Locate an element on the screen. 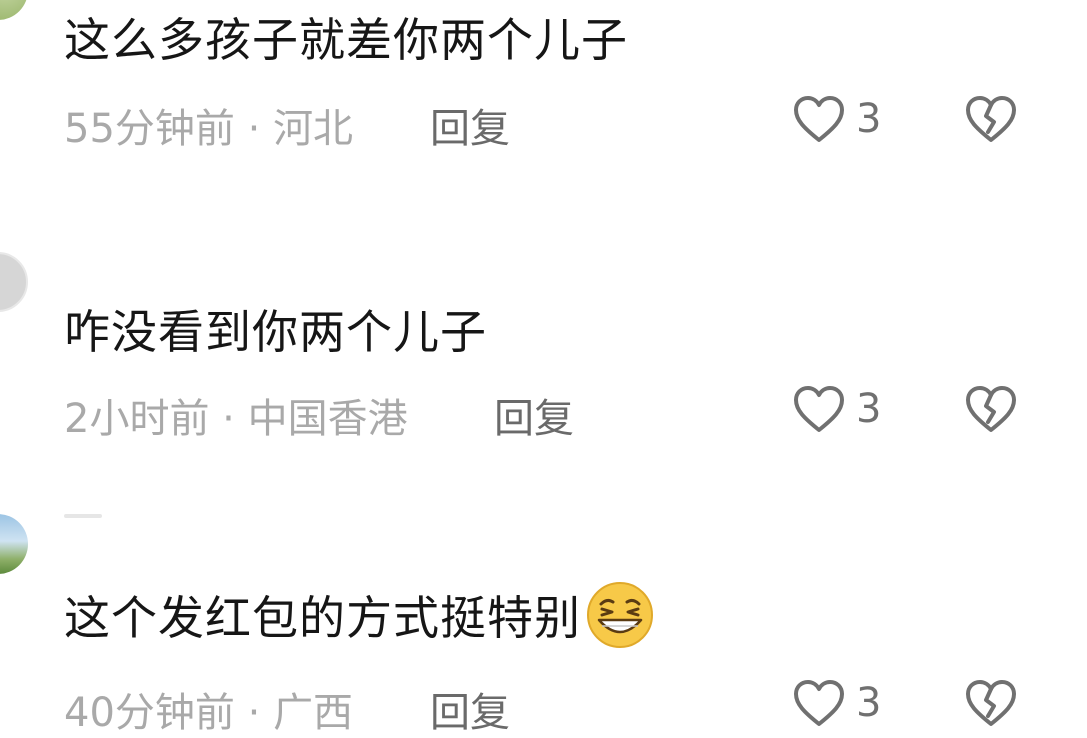 The width and height of the screenshot is (1087, 738). comment-location: 广西 is located at coordinates (313, 713).